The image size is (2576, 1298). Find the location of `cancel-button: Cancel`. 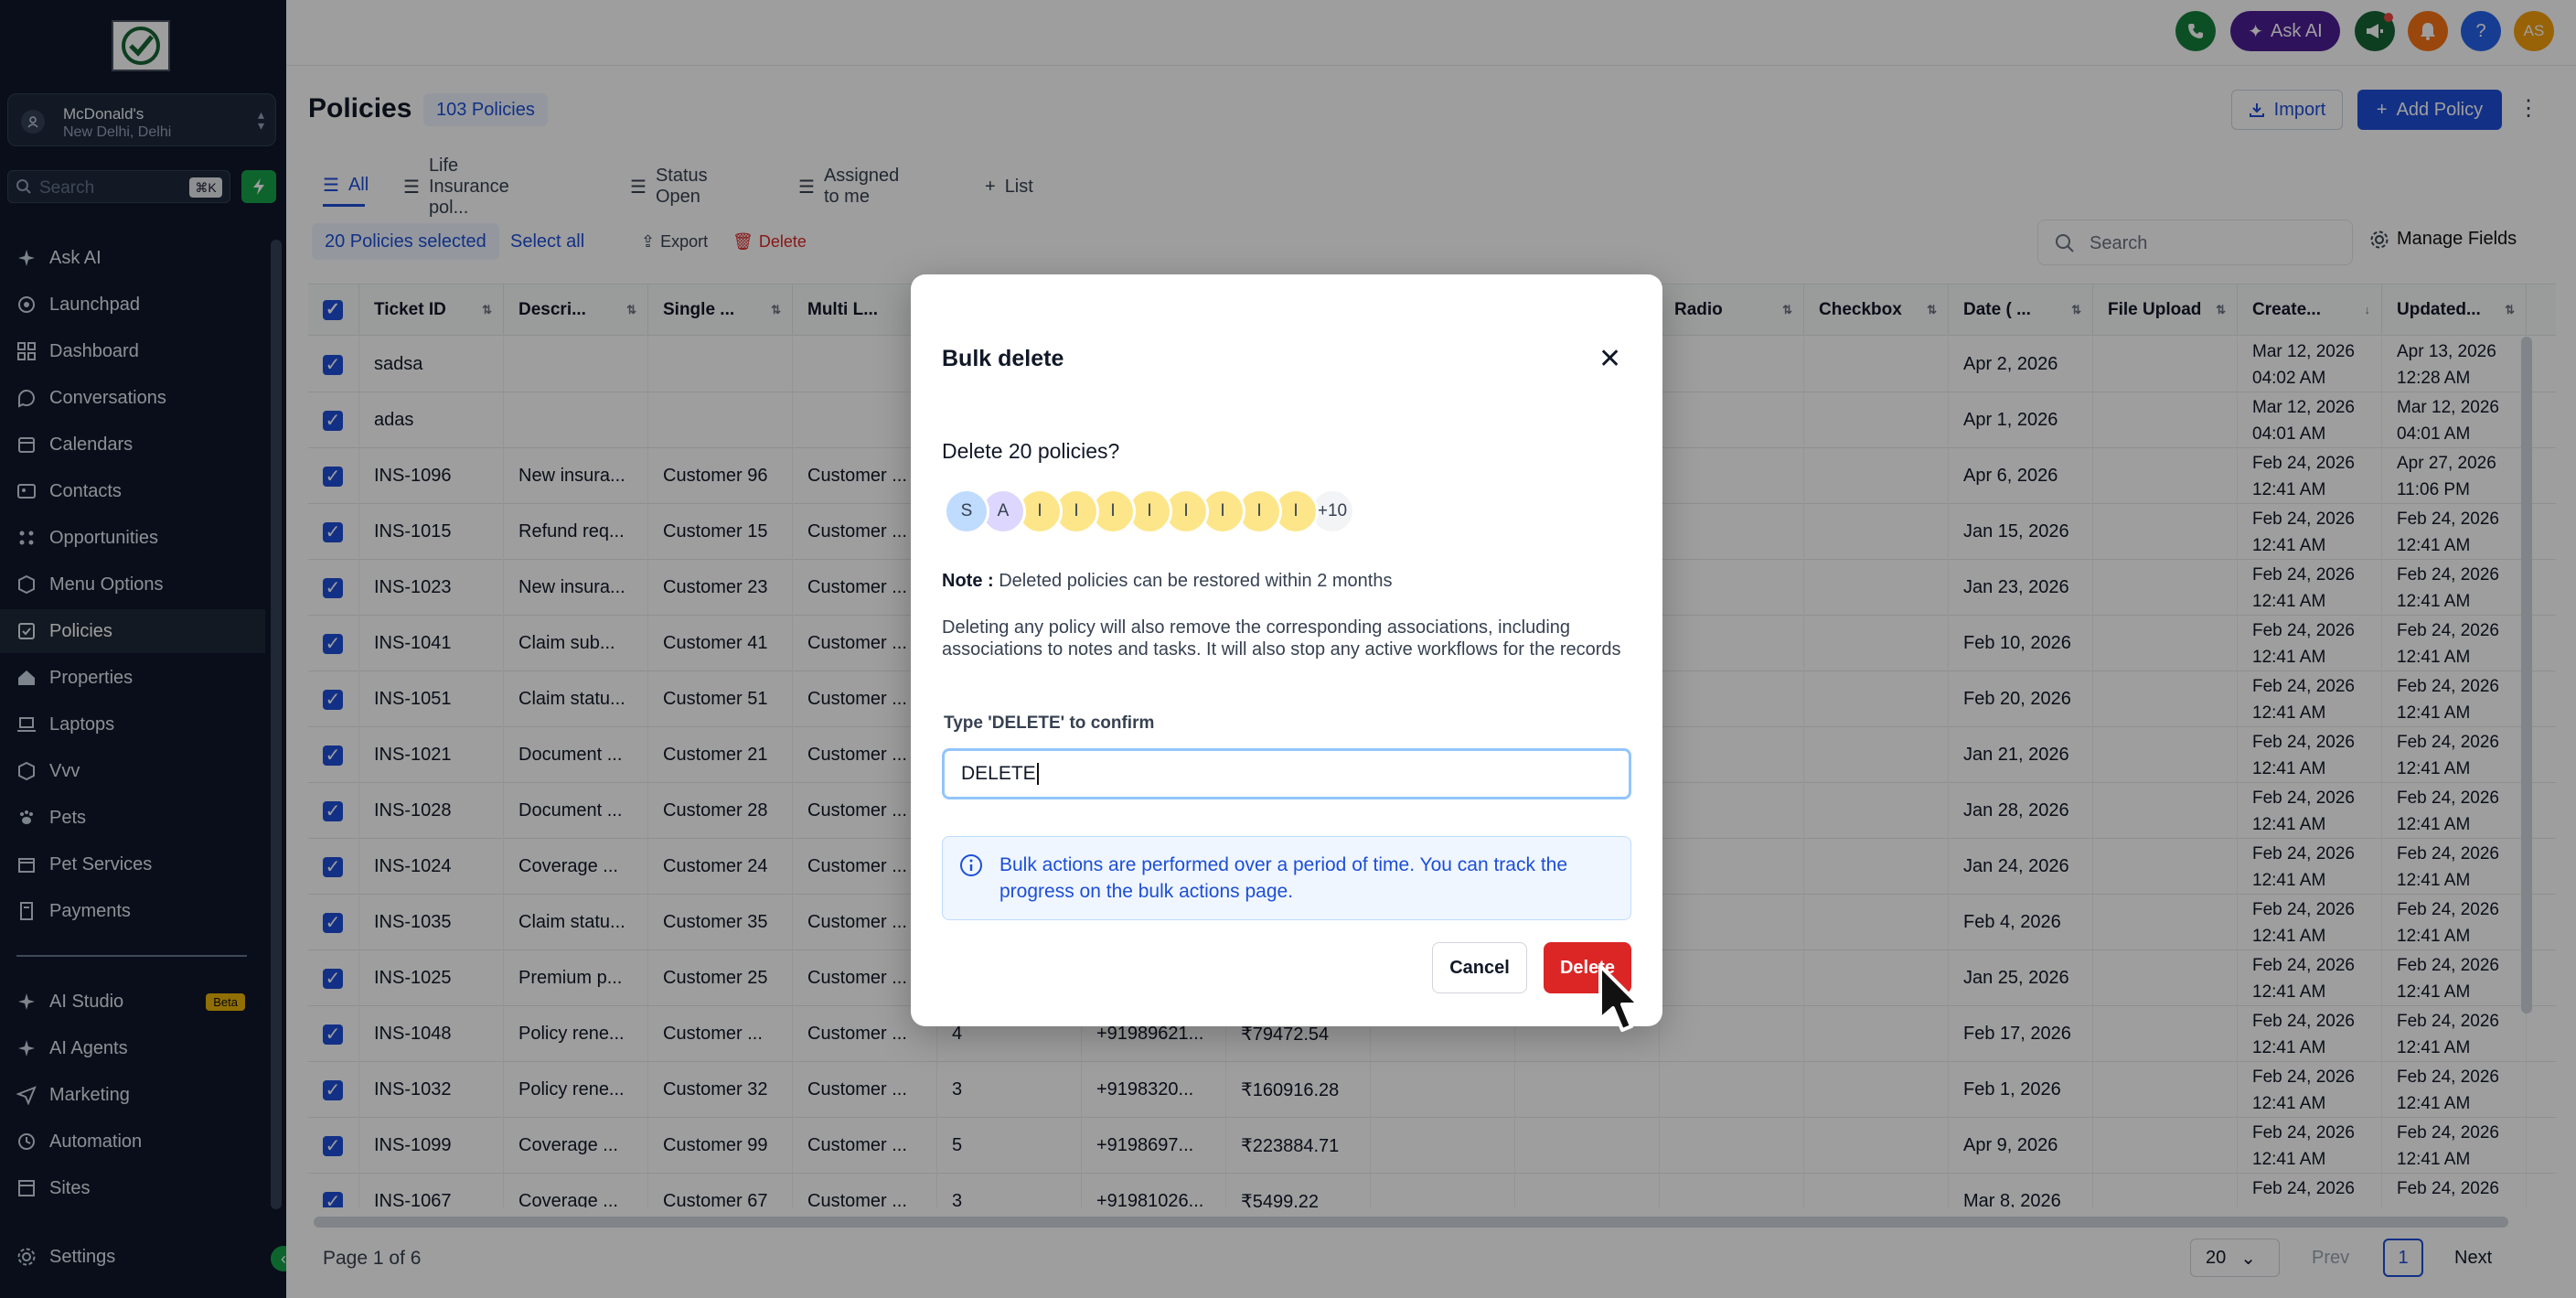

cancel-button: Cancel is located at coordinates (1479, 967).